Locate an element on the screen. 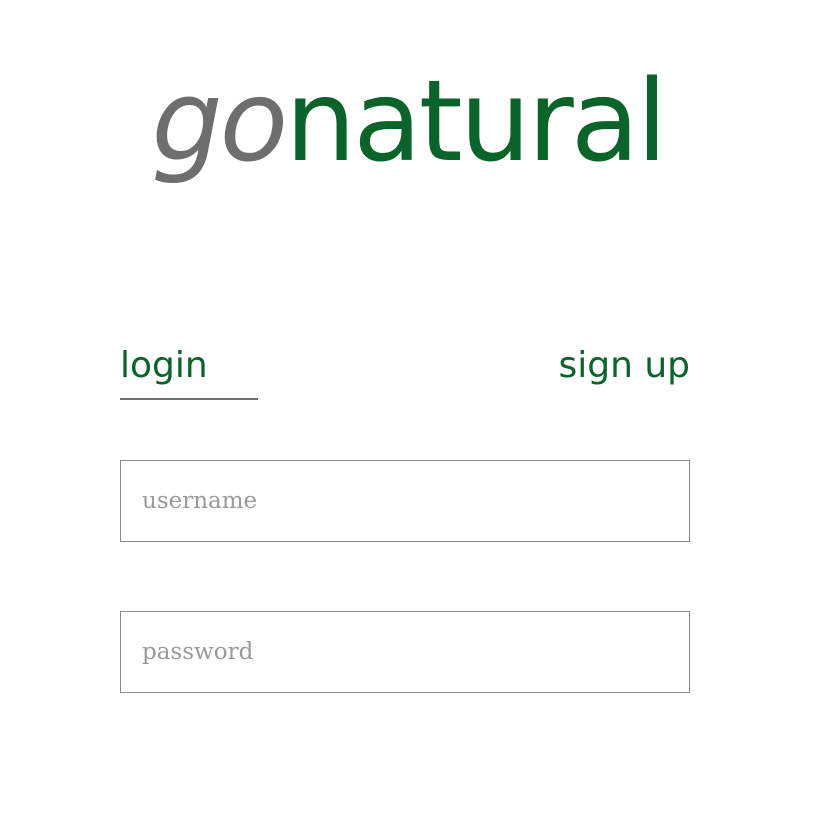 Image resolution: width=816 pixels, height=816 pixels. active-tab-indicator is located at coordinates (189, 399).